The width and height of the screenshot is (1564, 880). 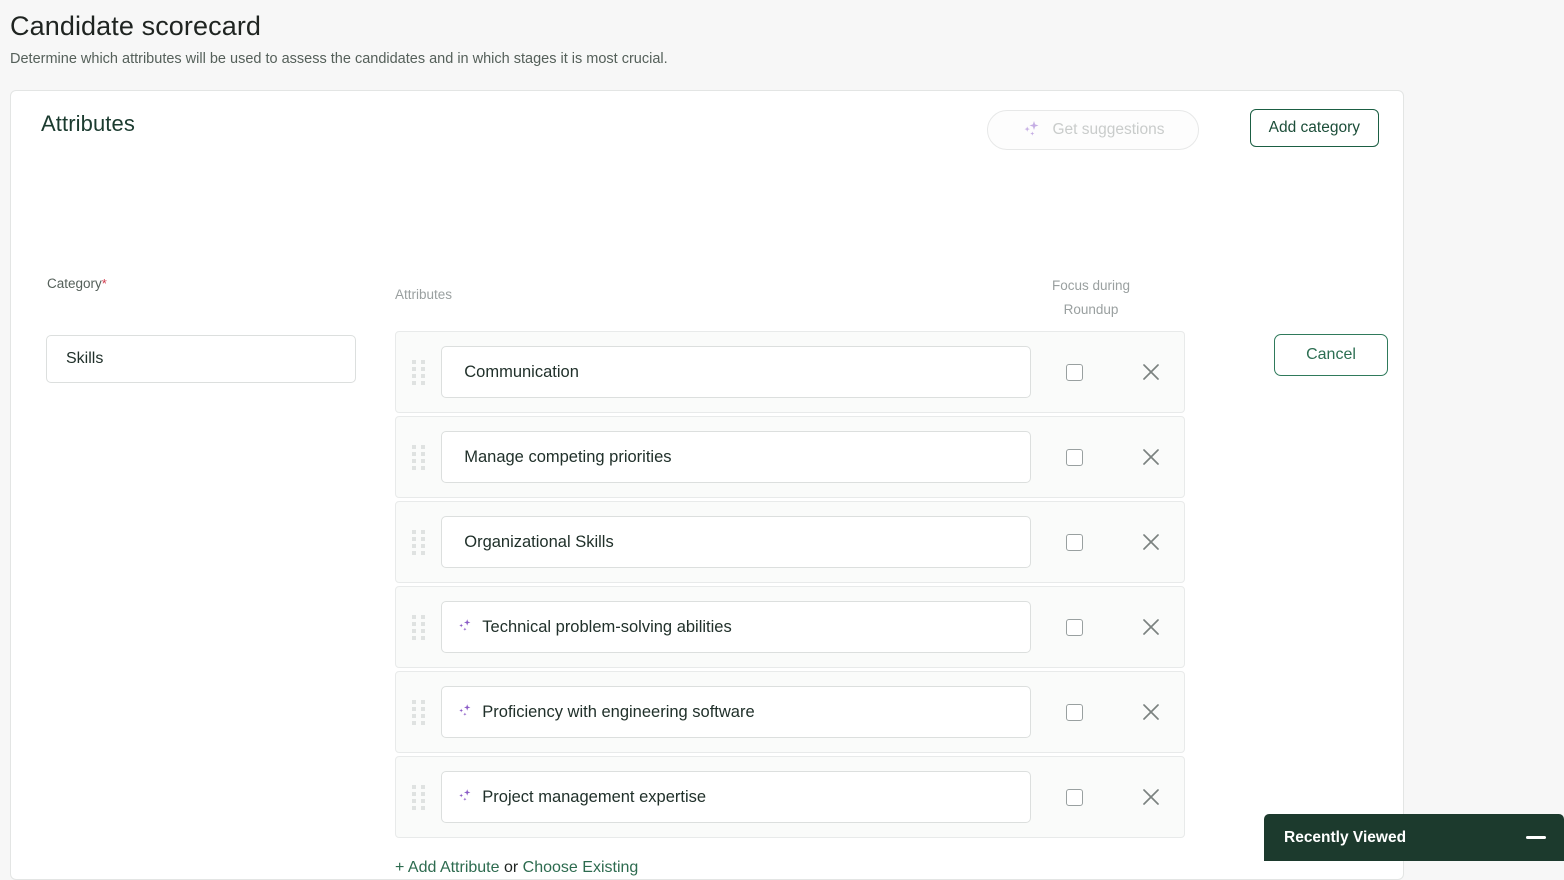 What do you see at coordinates (511, 867) in the screenshot?
I see `or-label: or` at bounding box center [511, 867].